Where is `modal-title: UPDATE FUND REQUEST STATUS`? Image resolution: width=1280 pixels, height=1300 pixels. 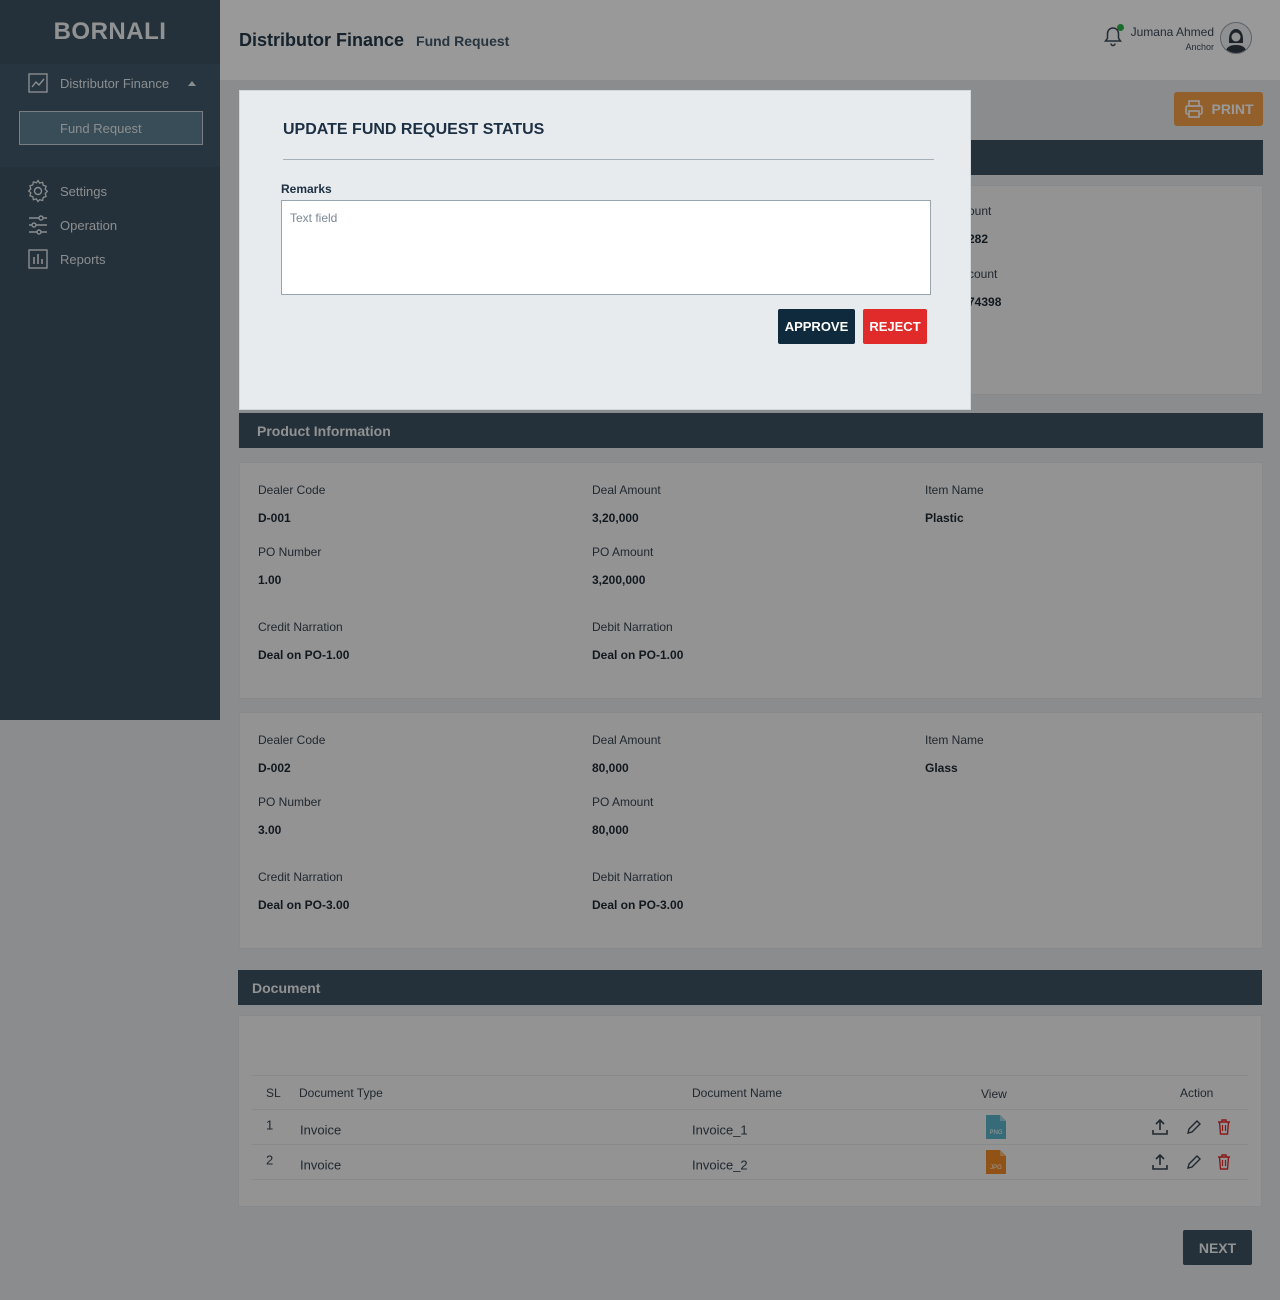
modal-title: UPDATE FUND REQUEST STATUS is located at coordinates (414, 129).